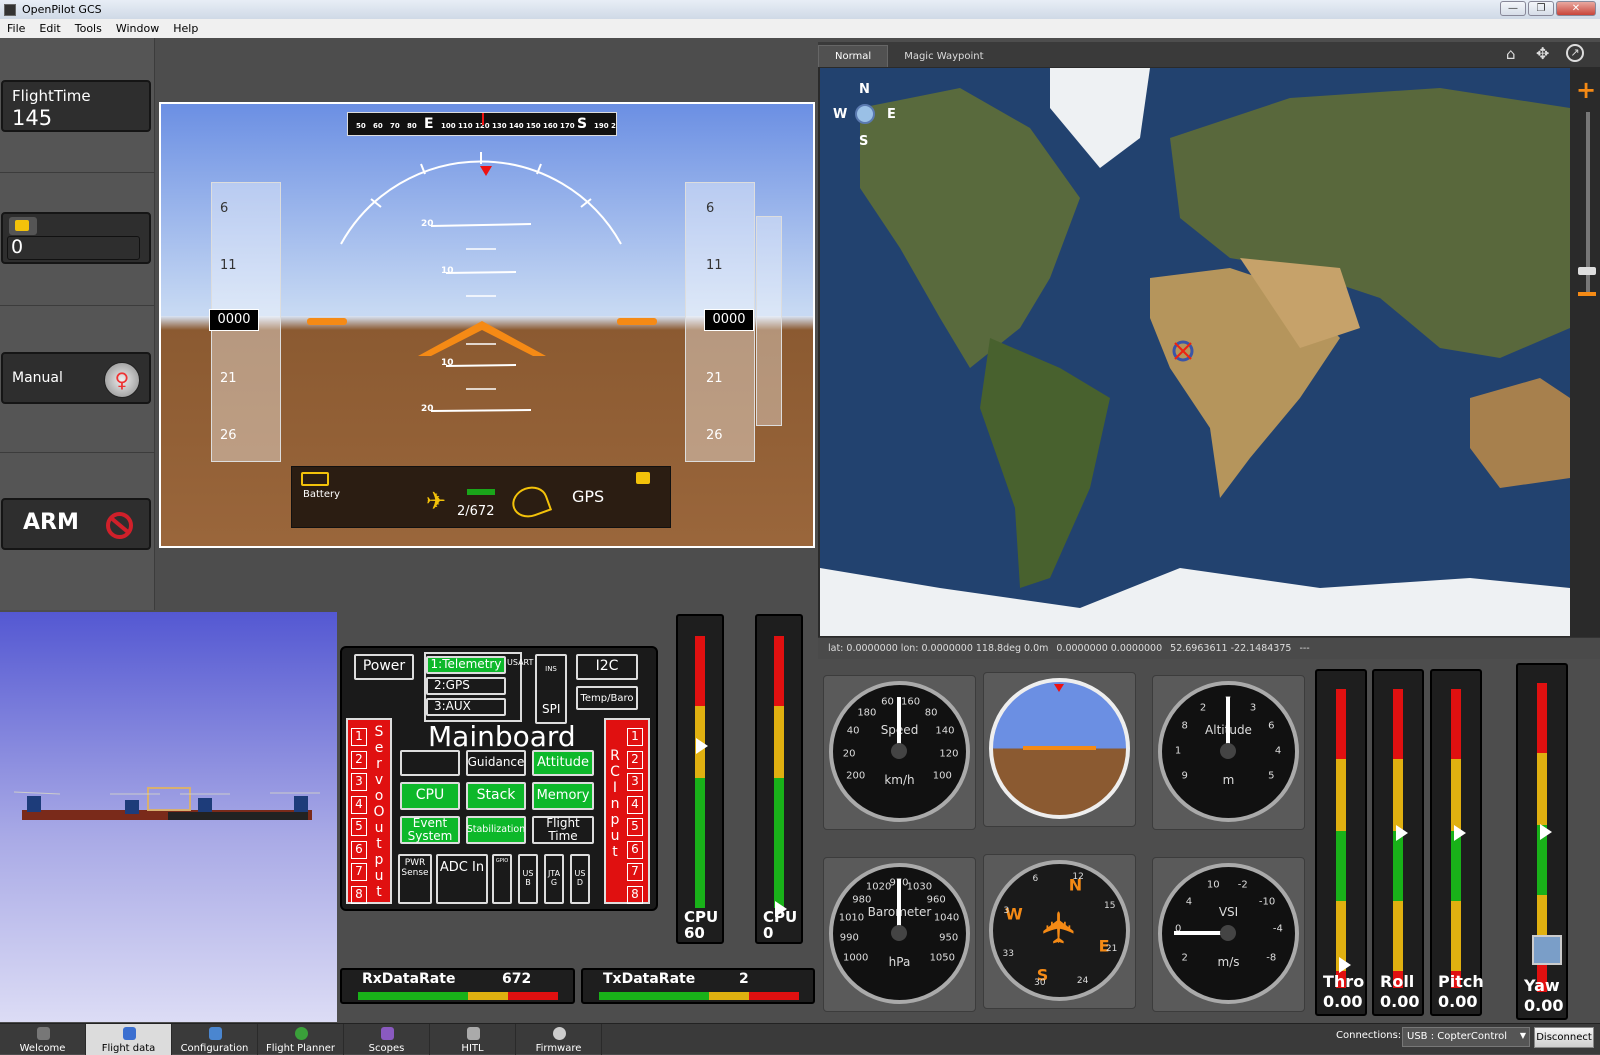 The height and width of the screenshot is (1055, 1600). What do you see at coordinates (1228, 933) in the screenshot?
I see `vsi-dial: 2 0 4 10 -2 -10 -4 -8 VSI m/s` at bounding box center [1228, 933].